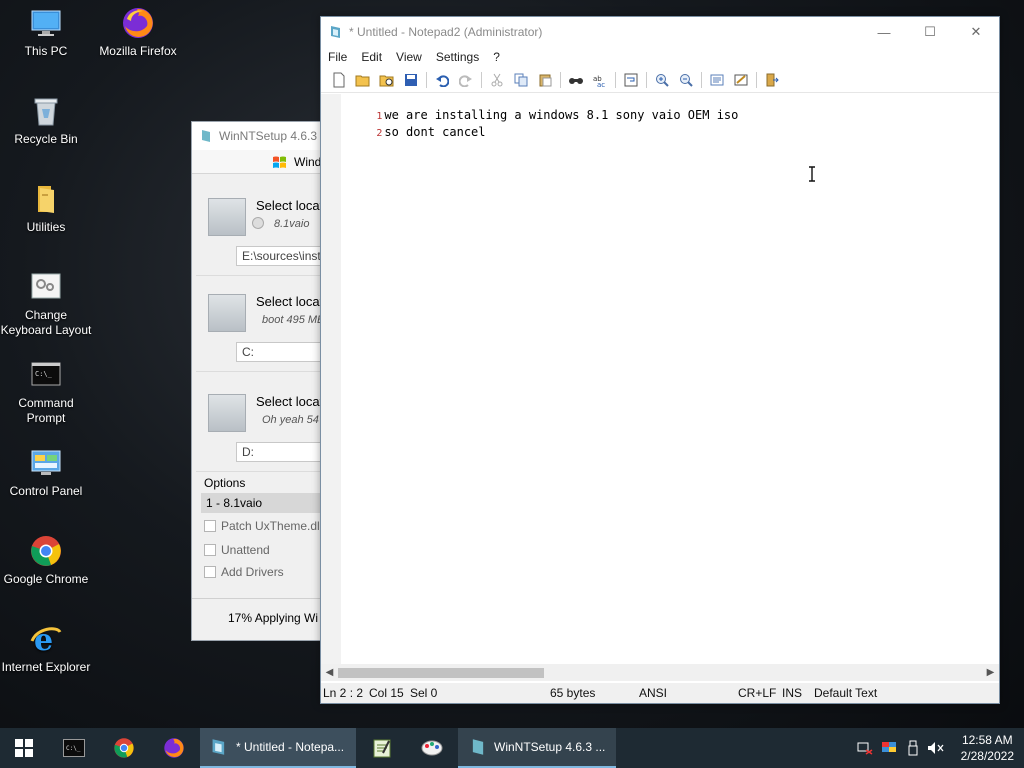 The height and width of the screenshot is (768, 1024). What do you see at coordinates (545, 80) in the screenshot?
I see `paste-icon` at bounding box center [545, 80].